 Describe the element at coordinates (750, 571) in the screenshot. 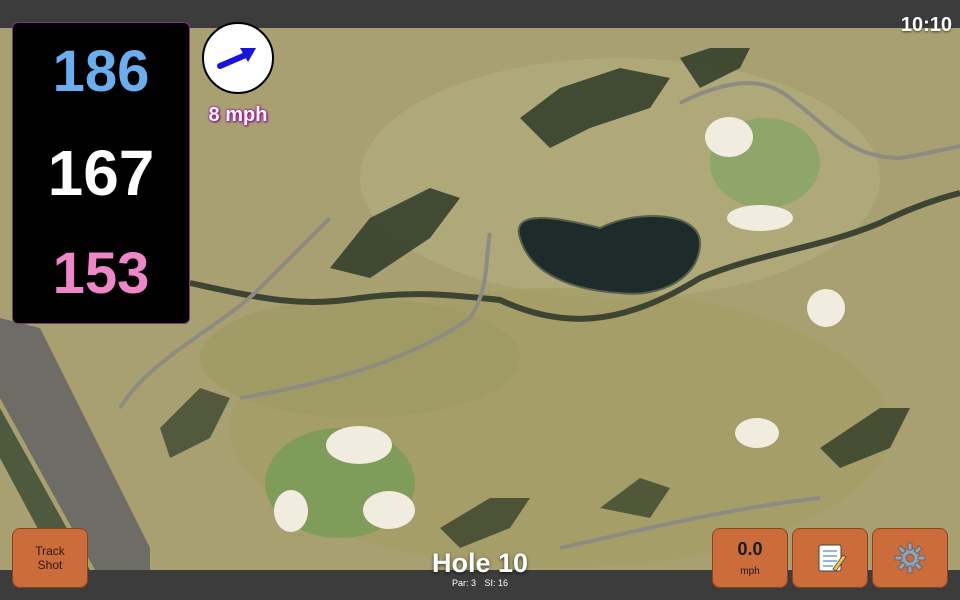

I see `speed-unit: mph` at that location.